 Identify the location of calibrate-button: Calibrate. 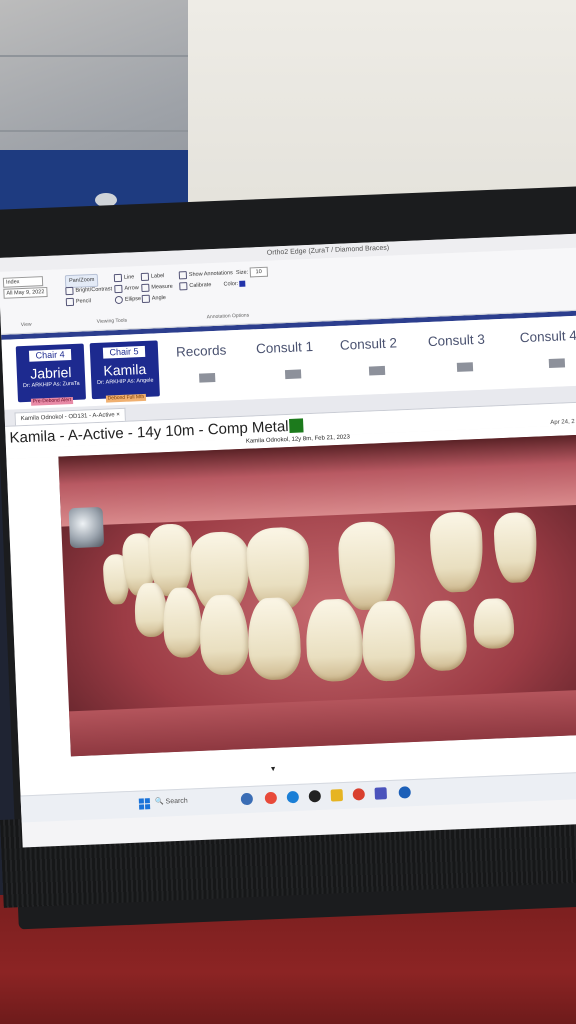
(200, 285).